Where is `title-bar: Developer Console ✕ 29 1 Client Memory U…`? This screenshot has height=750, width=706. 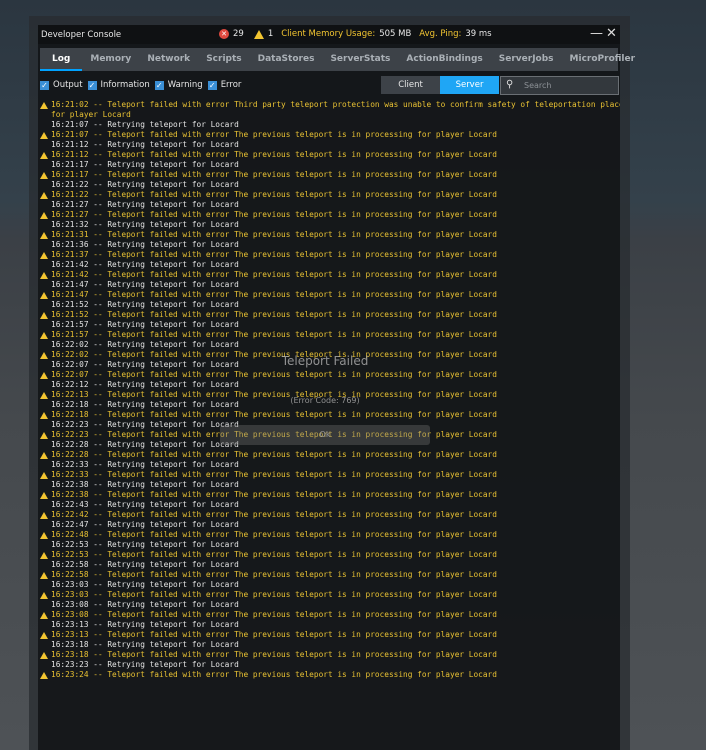 title-bar: Developer Console ✕ 29 1 Client Memory U… is located at coordinates (329, 34).